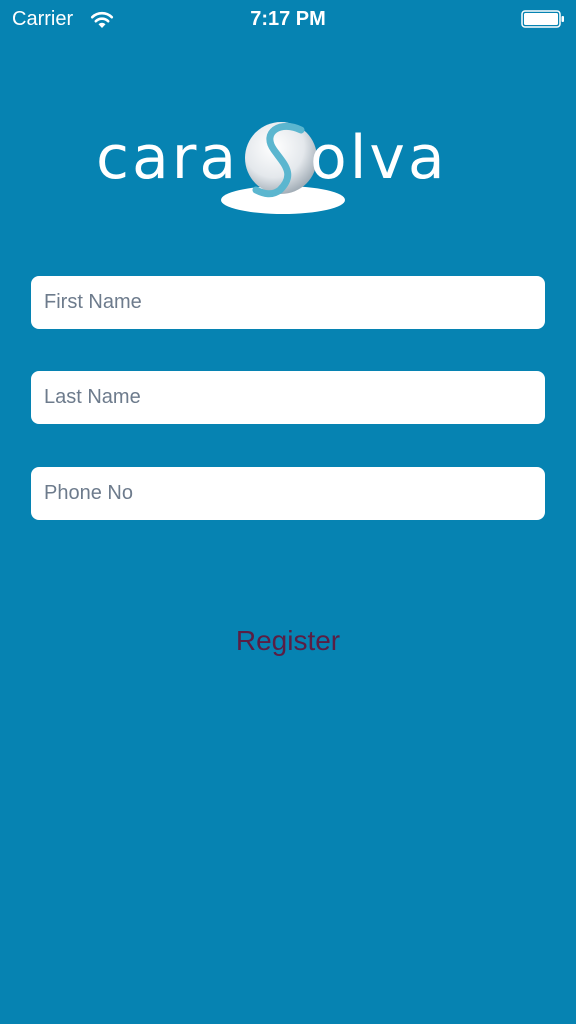 The image size is (576, 1024). What do you see at coordinates (379, 158) in the screenshot?
I see `logo-text-right: olva` at bounding box center [379, 158].